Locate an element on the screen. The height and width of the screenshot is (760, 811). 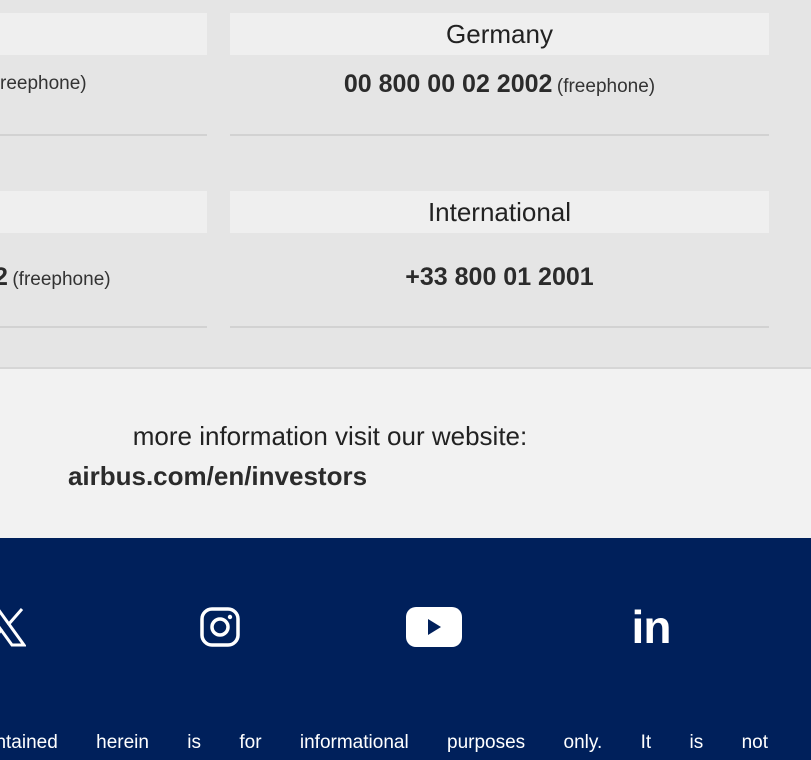
contact-phone-row: reephone) is located at coordinates (103, 95).